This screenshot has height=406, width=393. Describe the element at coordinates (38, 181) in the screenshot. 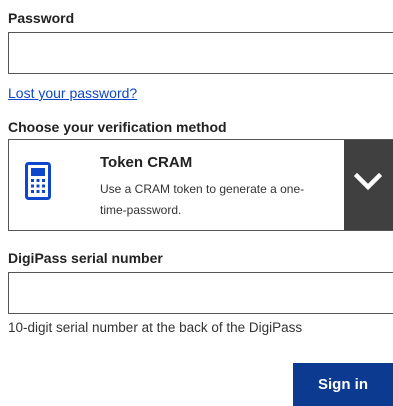

I see `calculator-token-icon` at that location.